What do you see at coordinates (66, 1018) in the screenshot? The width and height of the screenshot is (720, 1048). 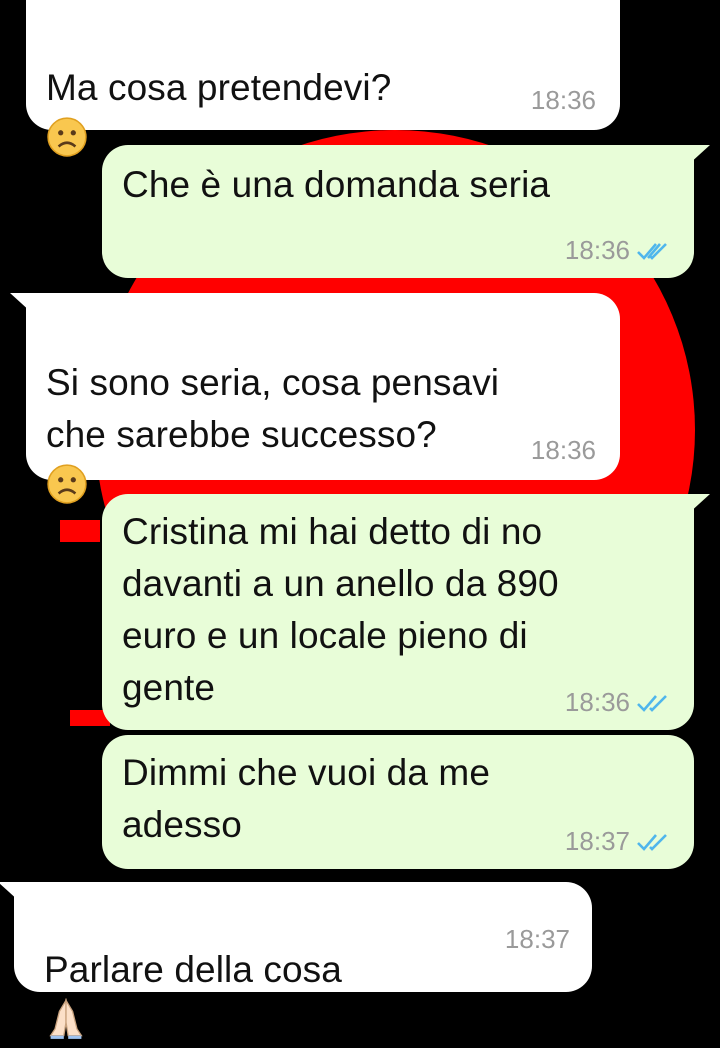 I see `folded-hands-icon` at bounding box center [66, 1018].